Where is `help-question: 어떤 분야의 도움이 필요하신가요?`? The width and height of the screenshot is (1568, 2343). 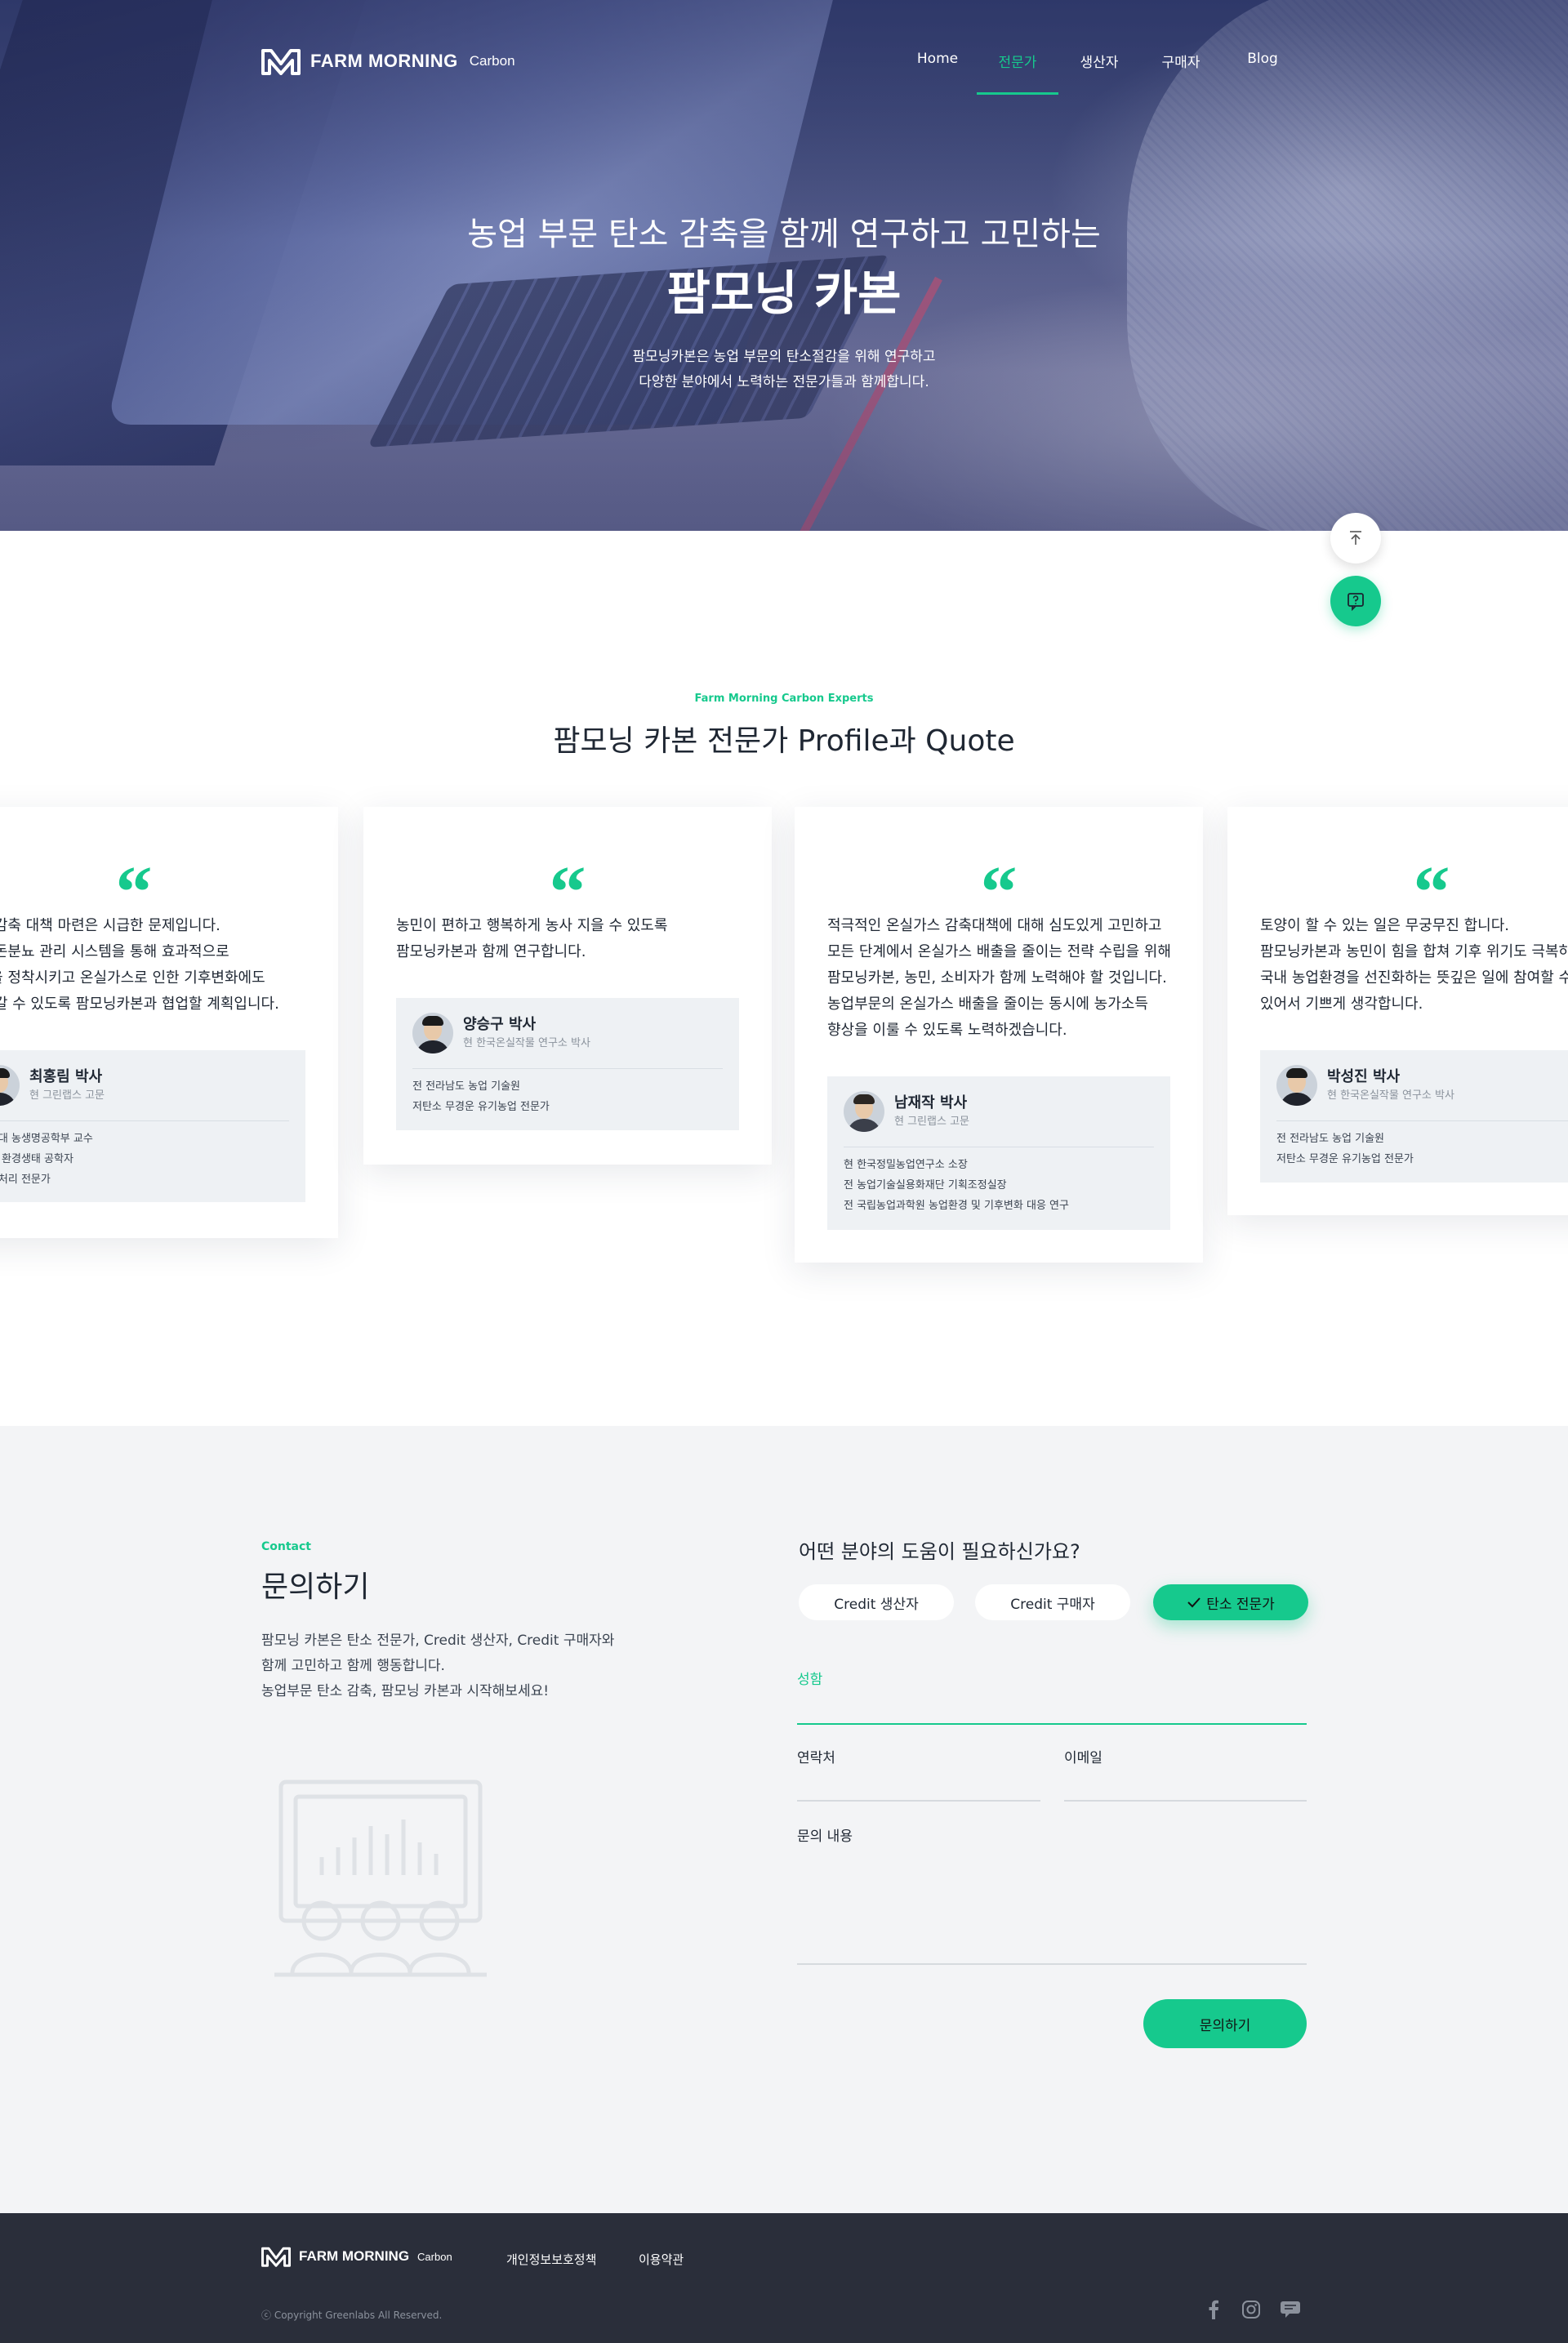
help-question: 어떤 분야의 도움이 필요하신가요? is located at coordinates (940, 1551).